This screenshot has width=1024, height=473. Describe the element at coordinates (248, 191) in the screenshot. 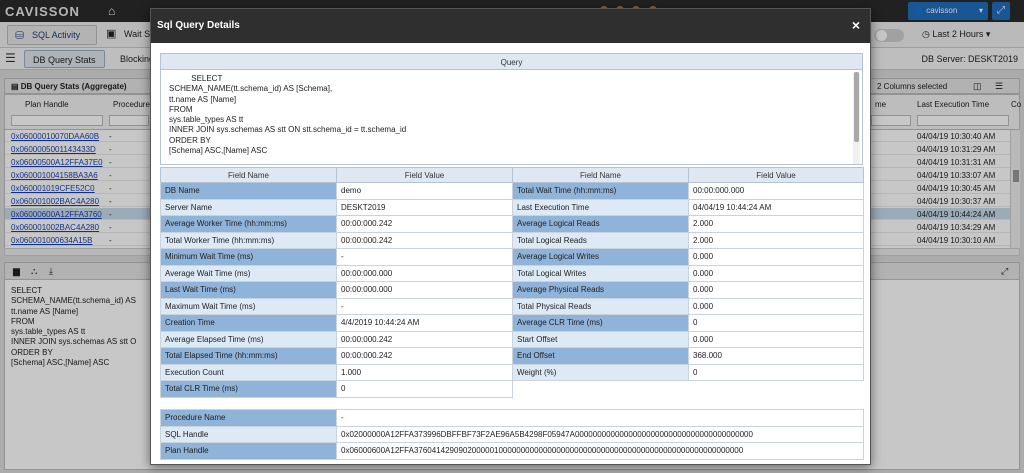

I see `field-name: DB Name` at that location.